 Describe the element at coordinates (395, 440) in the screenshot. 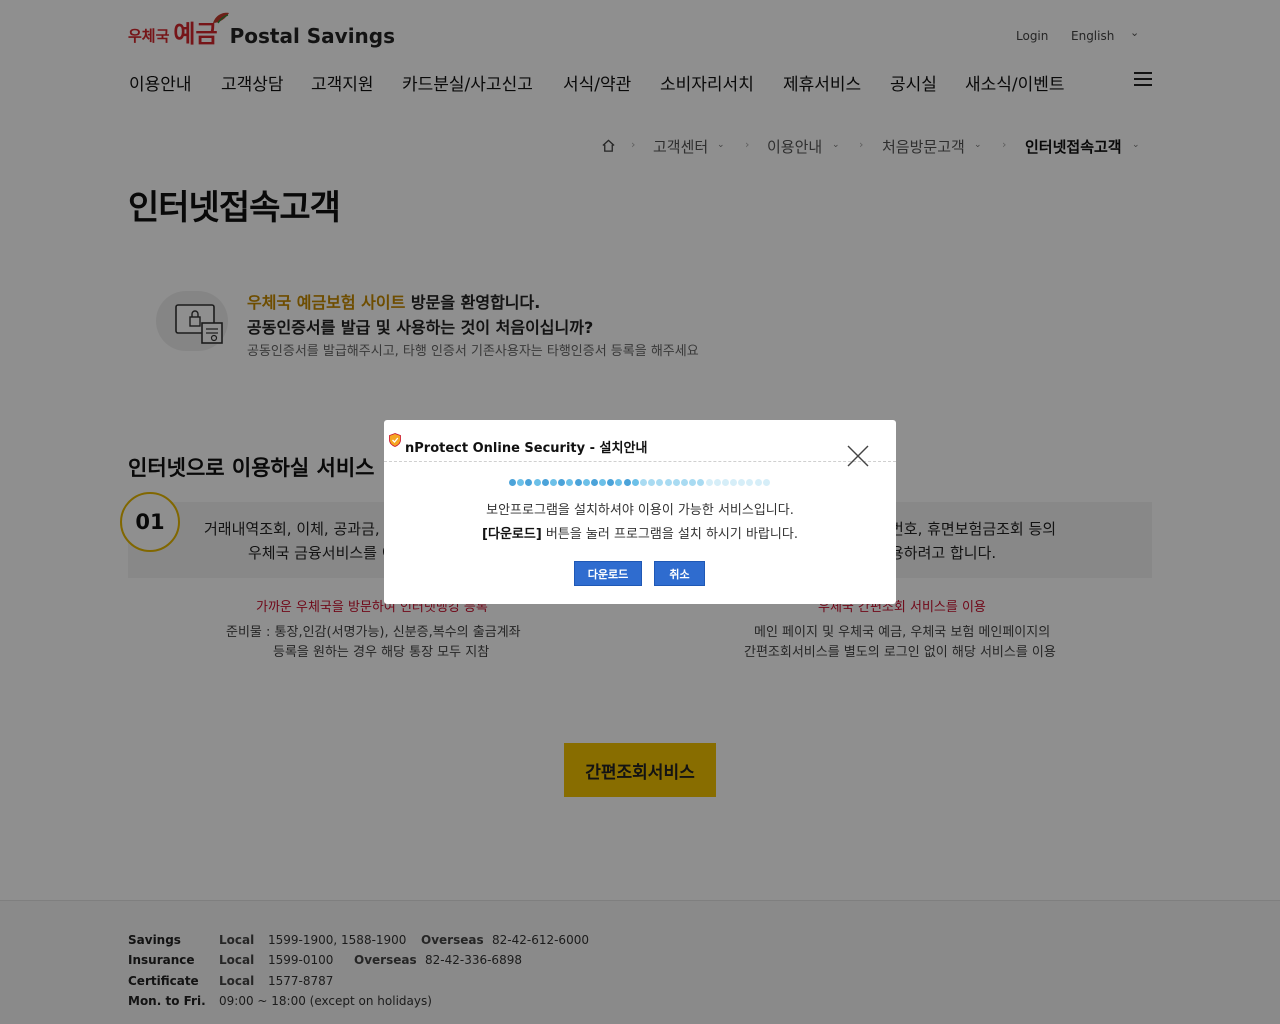

I see `nprotect-shield-icon` at that location.